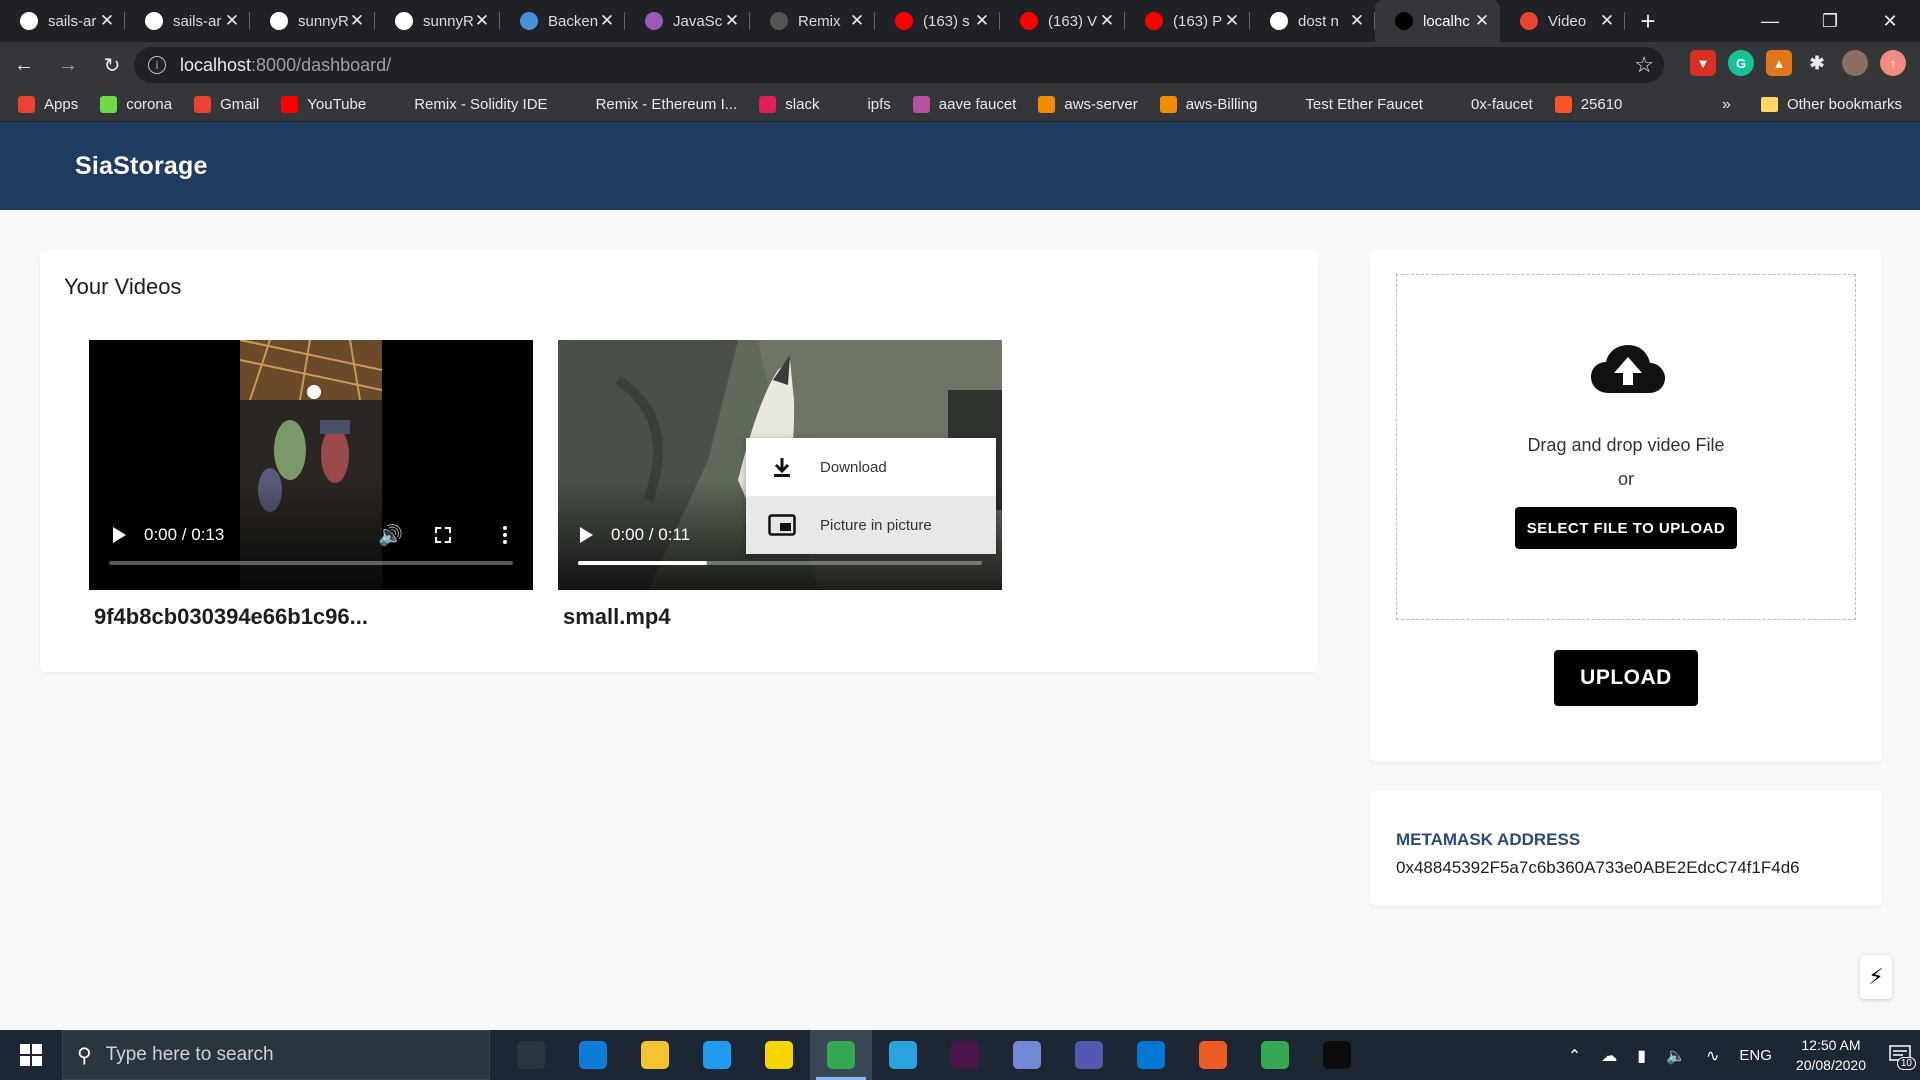 This screenshot has height=1080, width=1920. Describe the element at coordinates (390, 535) in the screenshot. I see `volume-icon: 🔊` at that location.